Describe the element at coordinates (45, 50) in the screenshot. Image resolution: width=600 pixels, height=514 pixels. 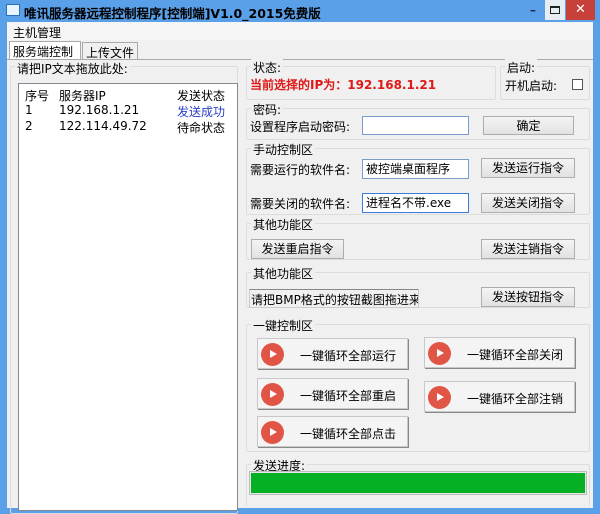
I see `tab-server-control: 服务端控制` at that location.